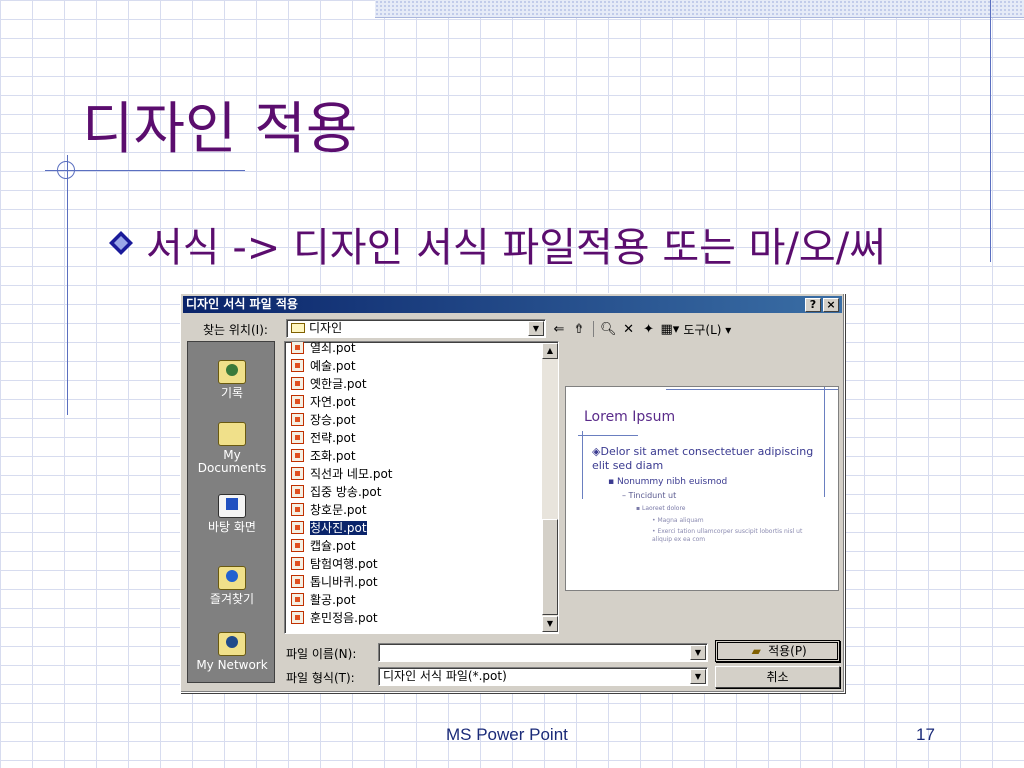  What do you see at coordinates (629, 329) in the screenshot?
I see `delete-icon: ✕` at bounding box center [629, 329].